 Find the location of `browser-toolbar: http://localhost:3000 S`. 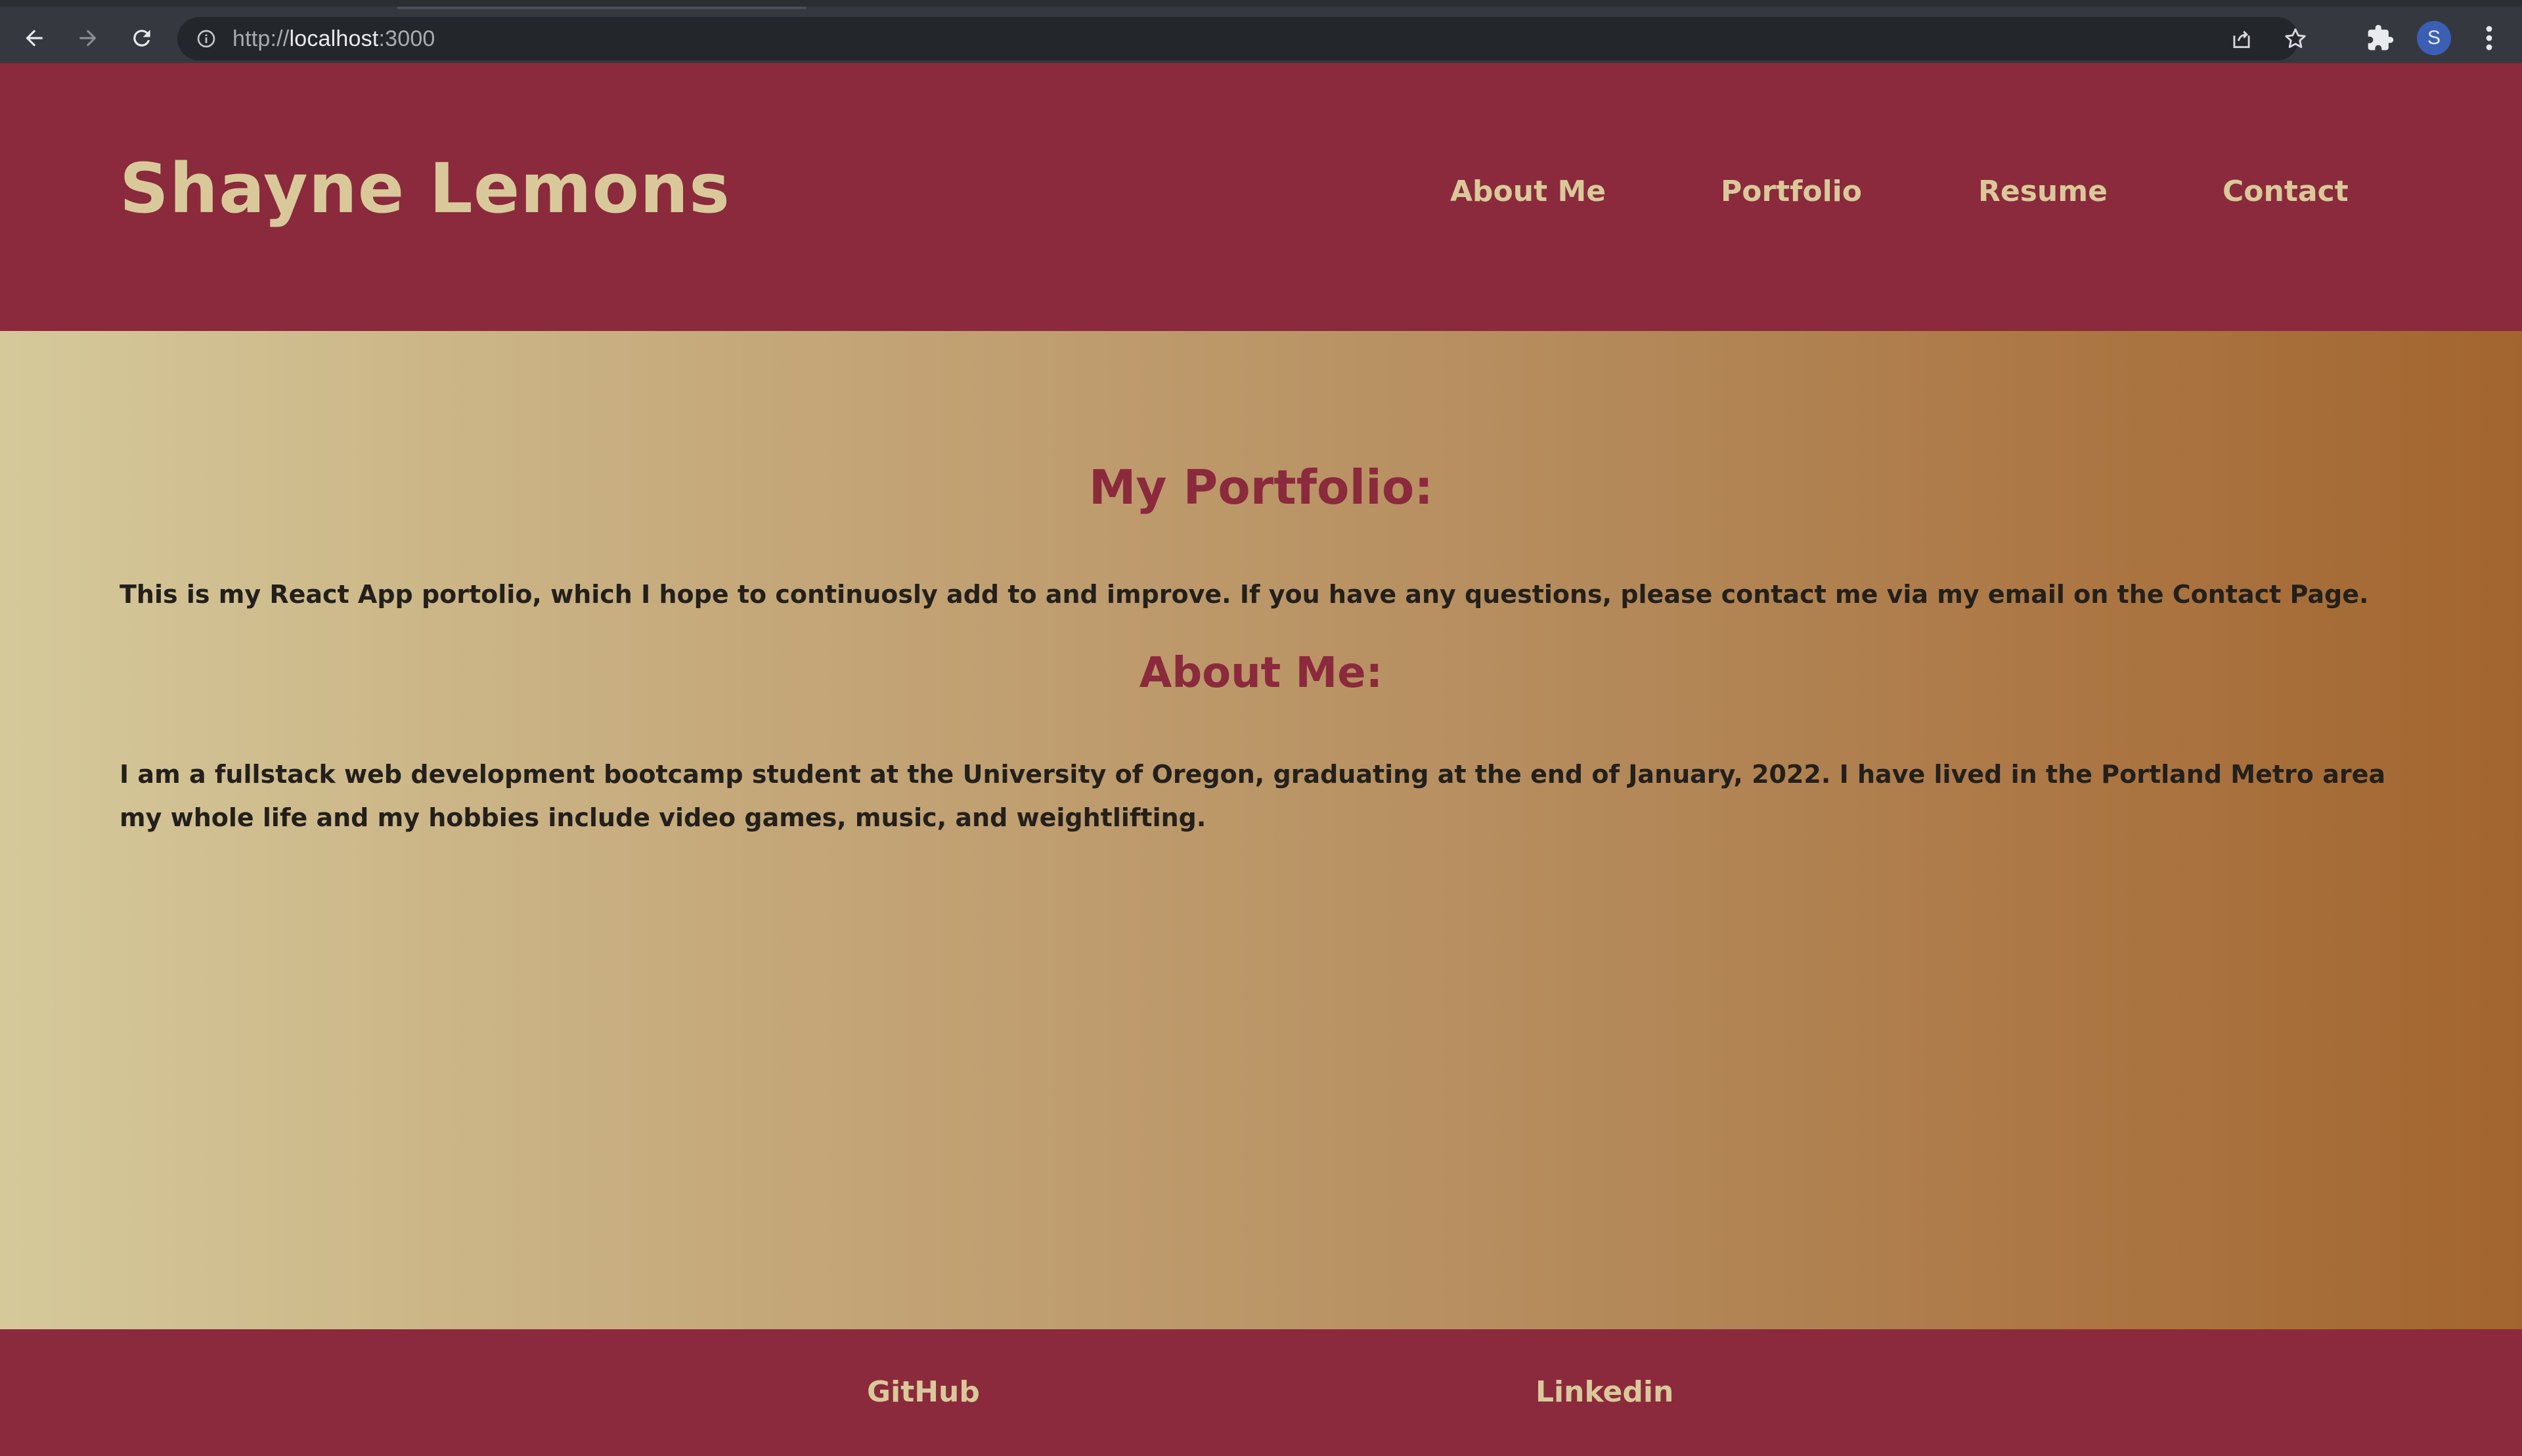

browser-toolbar: http://localhost:3000 S is located at coordinates (1261, 31).